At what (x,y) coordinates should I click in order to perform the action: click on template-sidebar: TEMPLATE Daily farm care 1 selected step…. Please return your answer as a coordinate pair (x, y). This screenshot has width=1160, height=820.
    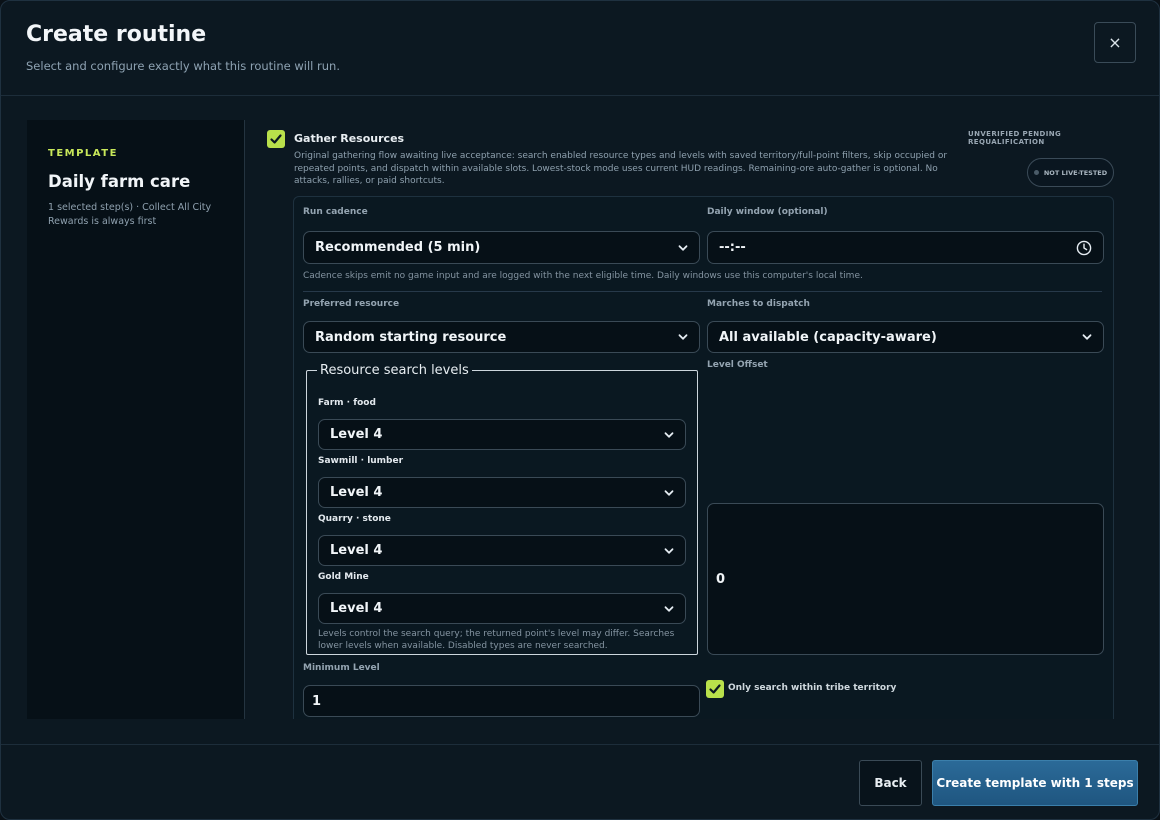
    Looking at the image, I should click on (136, 419).